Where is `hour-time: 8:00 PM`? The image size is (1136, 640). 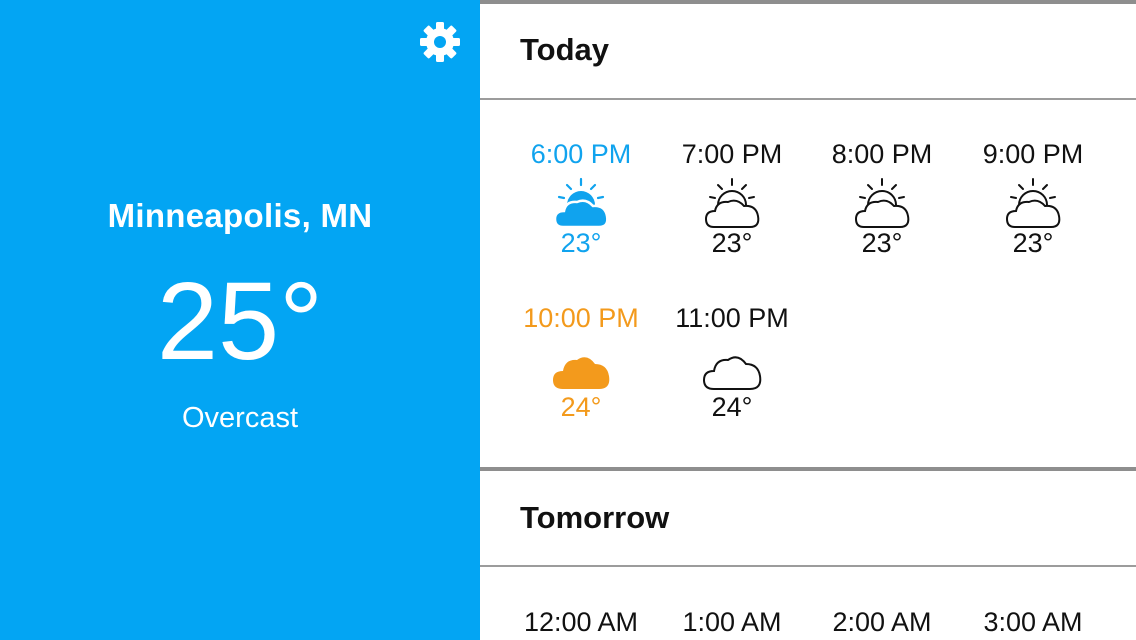
hour-time: 8:00 PM is located at coordinates (882, 154).